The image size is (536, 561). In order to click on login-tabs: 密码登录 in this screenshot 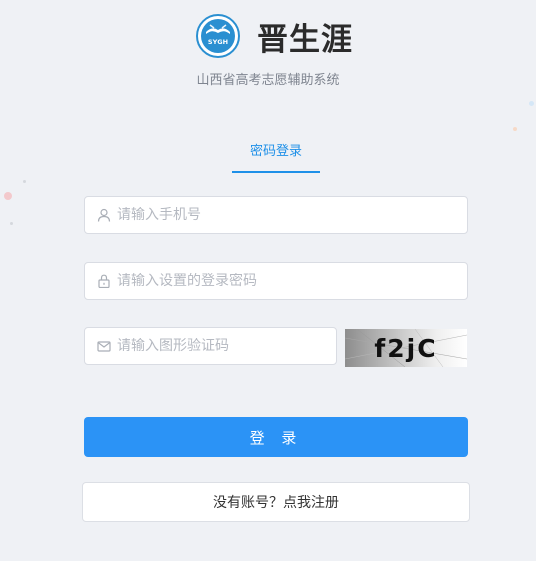, I will do `click(276, 157)`.